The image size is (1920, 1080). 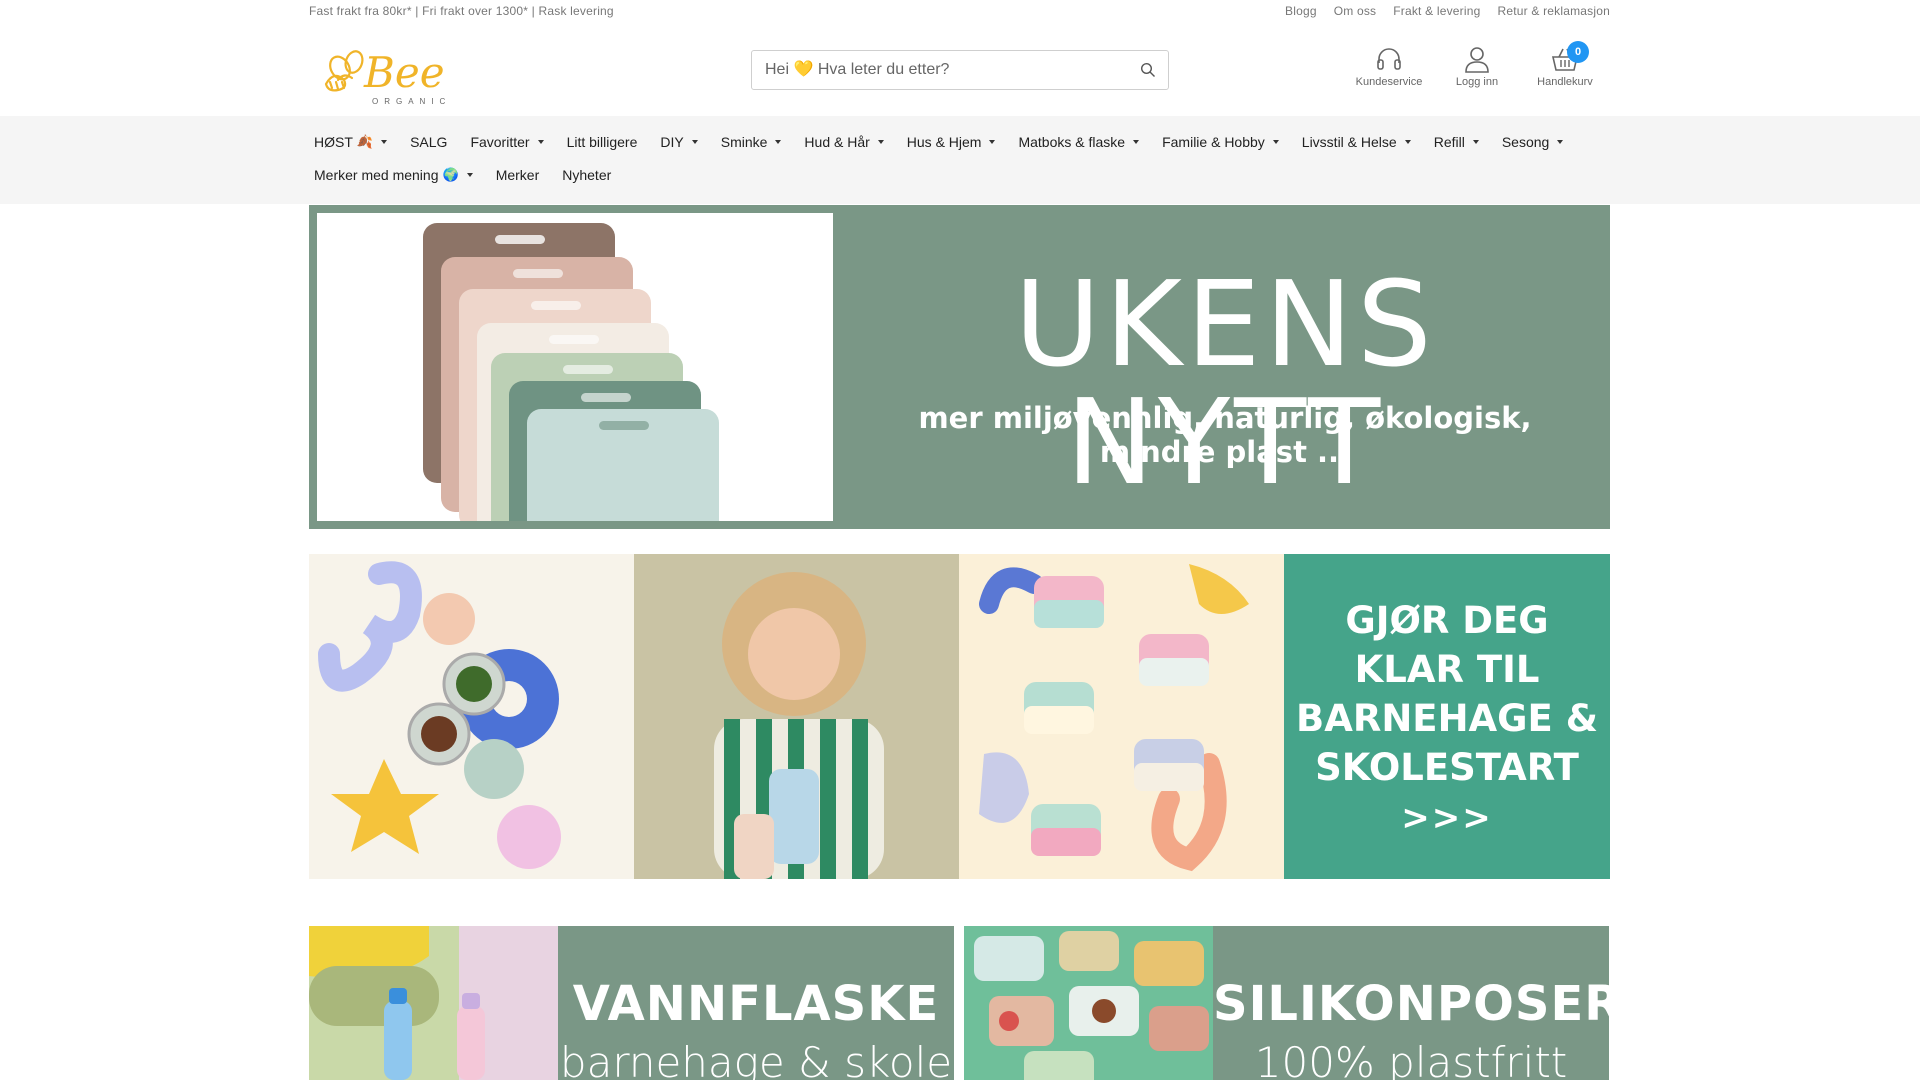 I want to click on nav-item-sminke: Sminke, so click(x=763, y=142).